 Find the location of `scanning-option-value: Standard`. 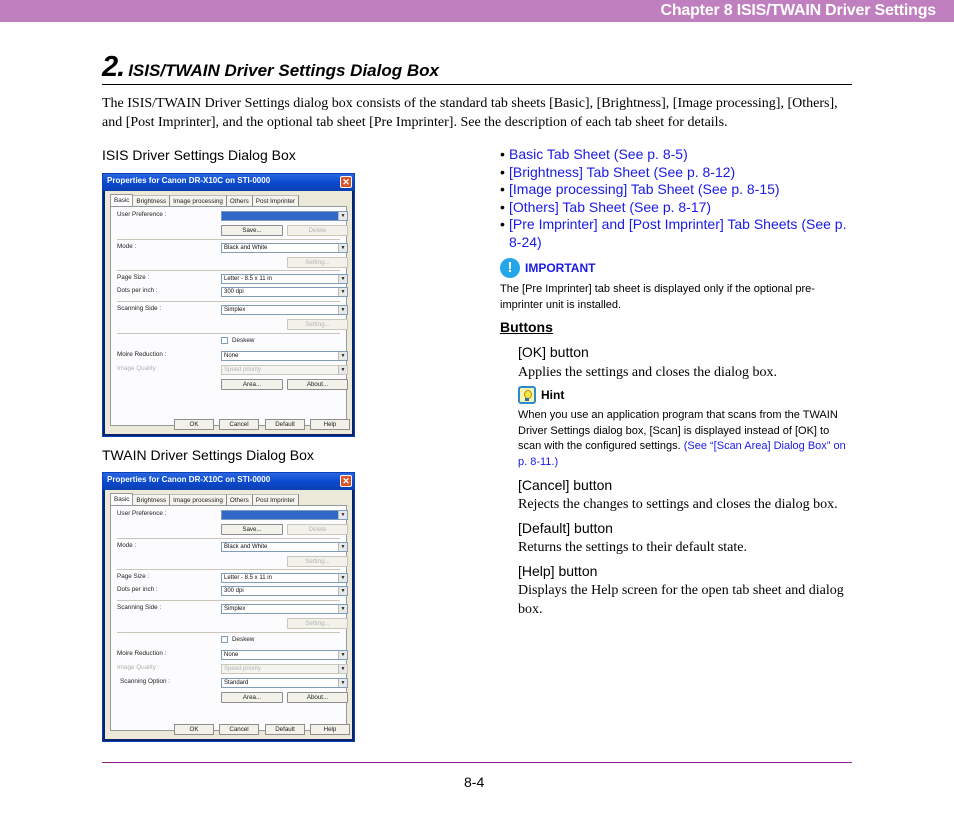

scanning-option-value: Standard is located at coordinates (236, 683).